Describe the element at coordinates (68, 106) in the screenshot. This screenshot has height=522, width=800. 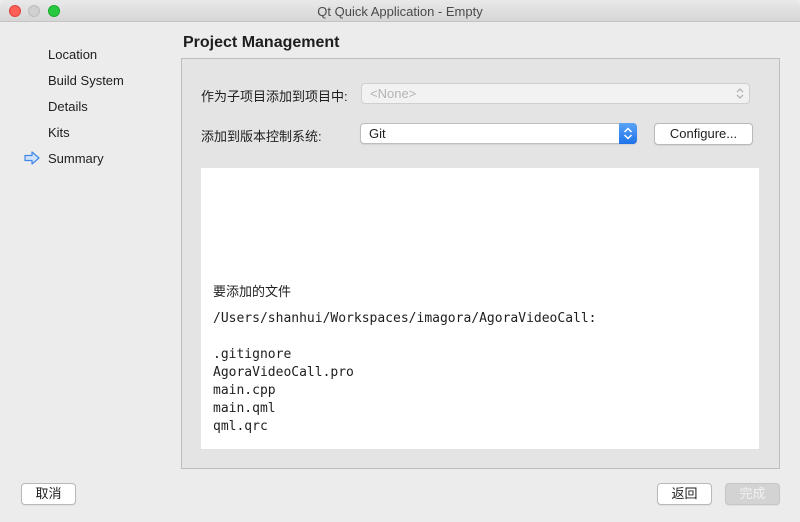
I see `step-details: Details` at that location.